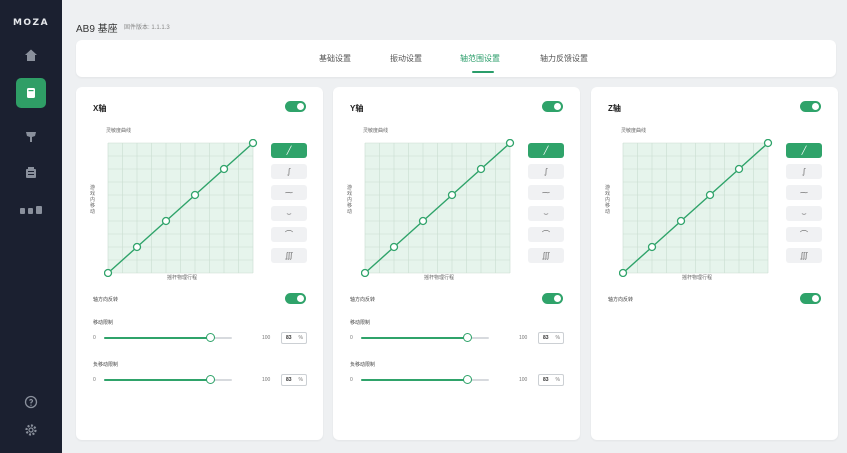 The height and width of the screenshot is (453, 847). I want to click on help-icon, so click(31, 402).